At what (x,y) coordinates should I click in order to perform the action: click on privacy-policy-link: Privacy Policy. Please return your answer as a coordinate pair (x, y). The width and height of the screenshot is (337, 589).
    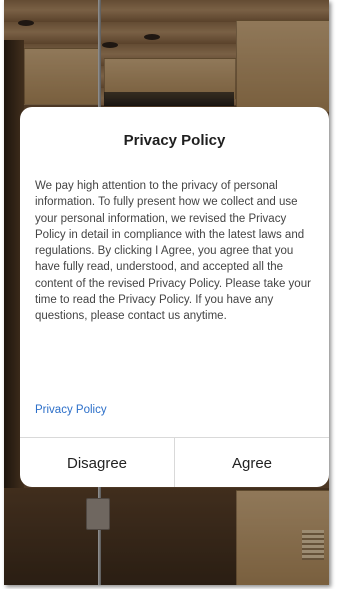
    Looking at the image, I should click on (71, 410).